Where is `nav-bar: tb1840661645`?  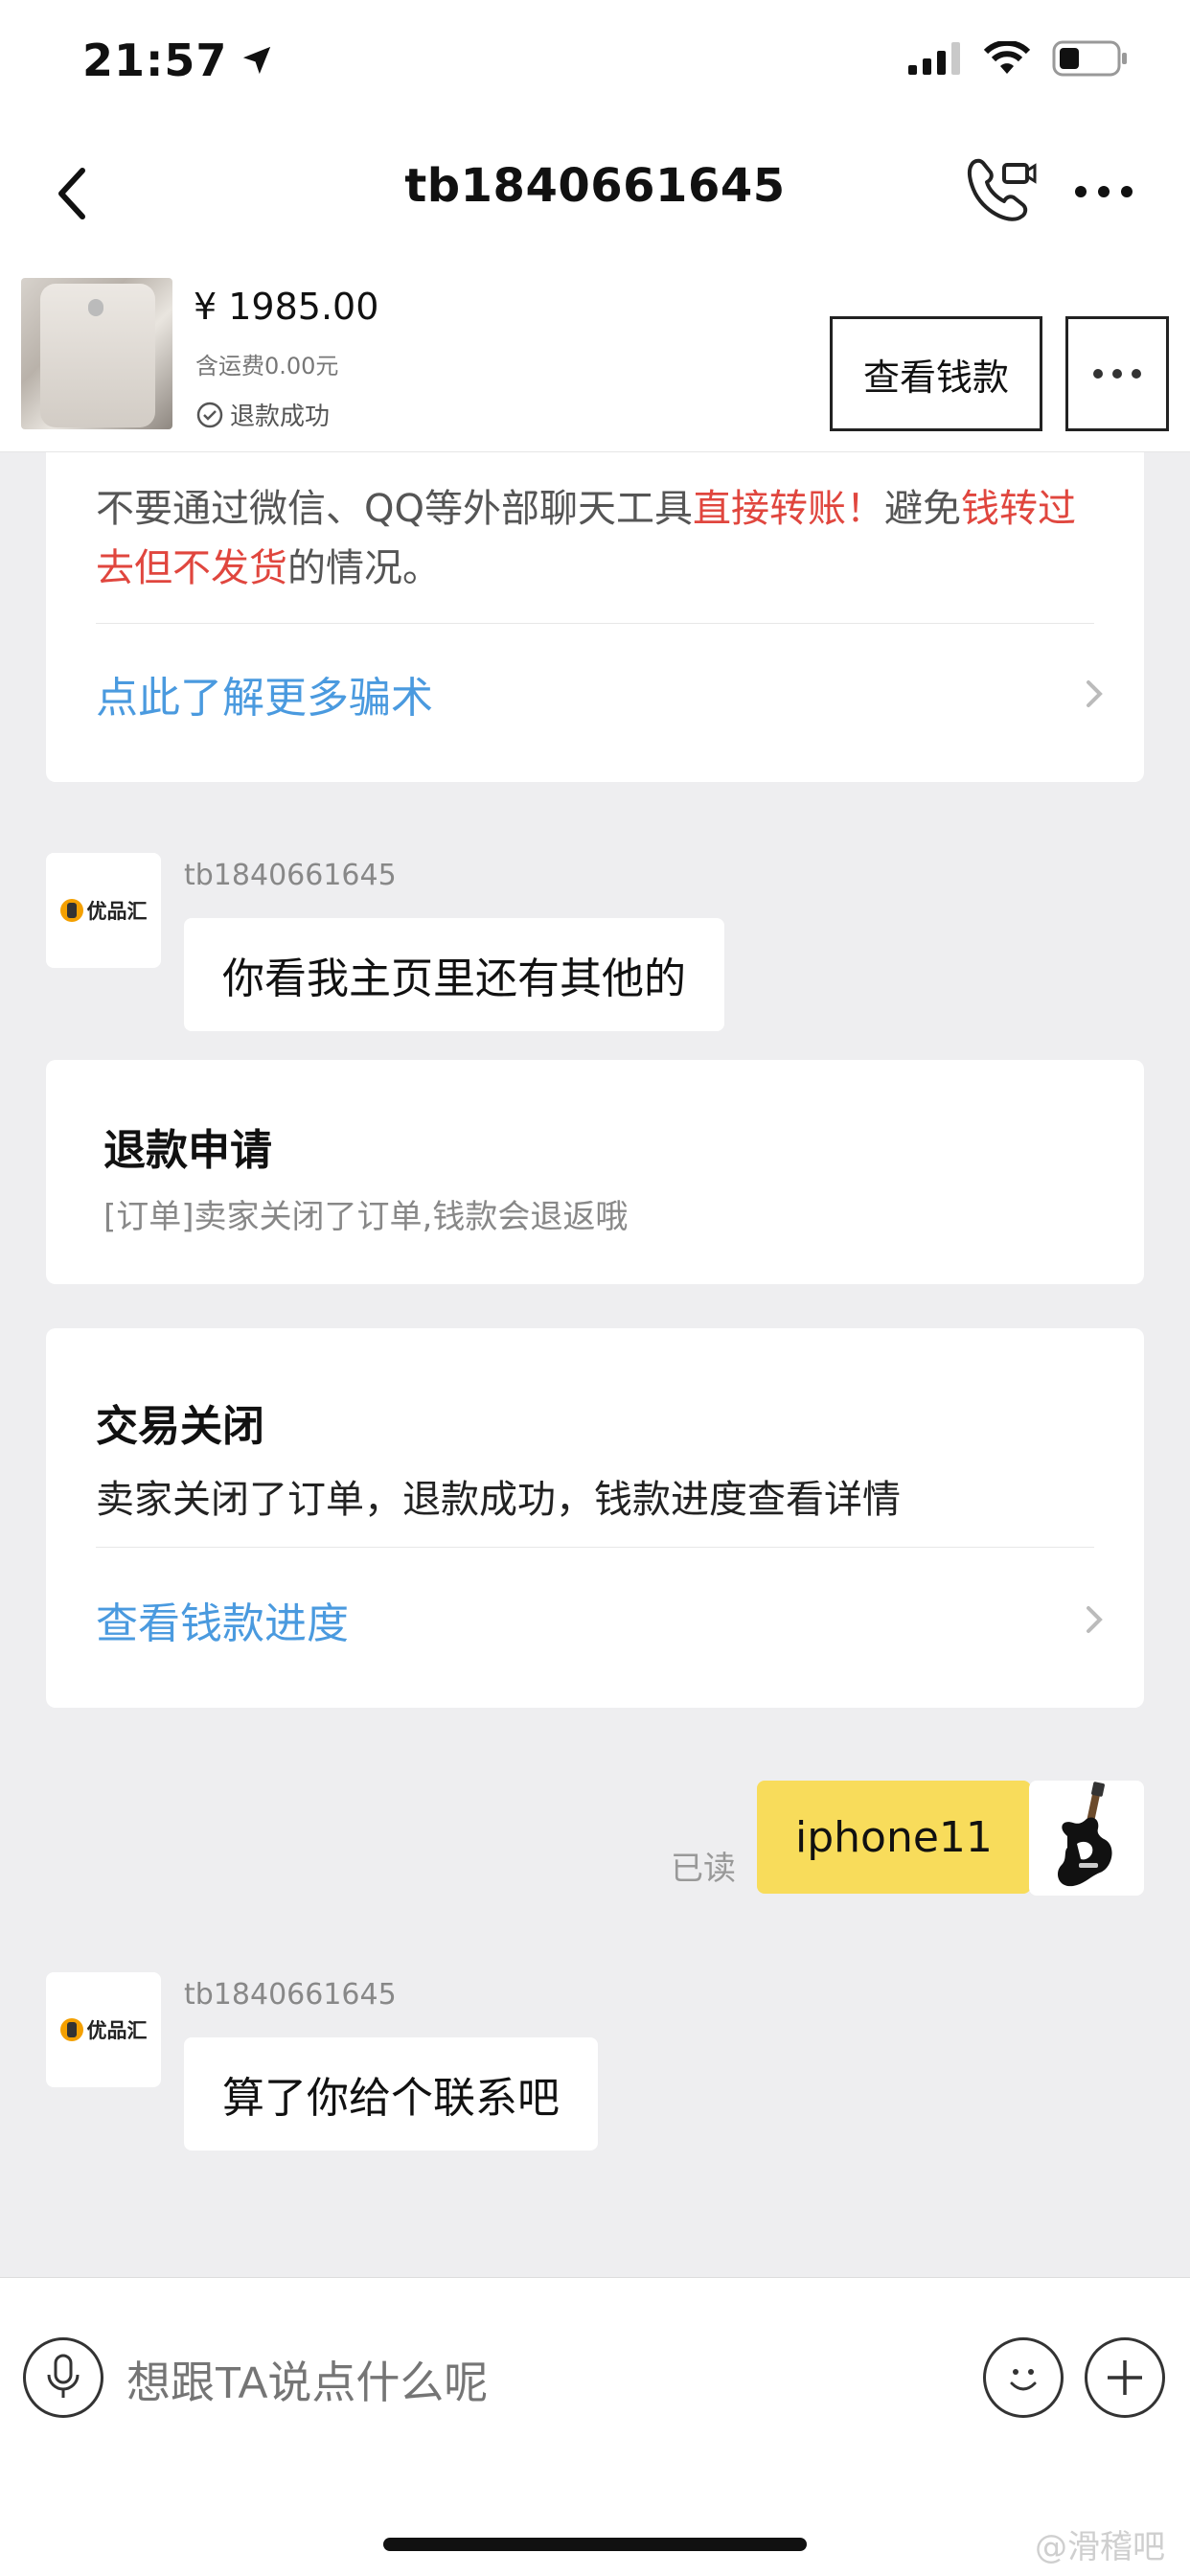
nav-bar: tb1840661645 is located at coordinates (595, 196).